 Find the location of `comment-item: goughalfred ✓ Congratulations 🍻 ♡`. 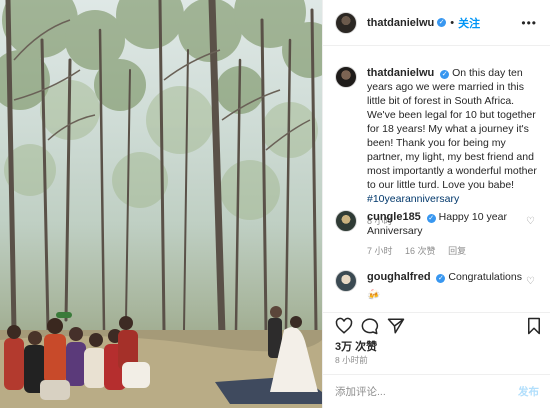

comment-item: goughalfred ✓ Congratulations 🍻 ♡ is located at coordinates (438, 286).